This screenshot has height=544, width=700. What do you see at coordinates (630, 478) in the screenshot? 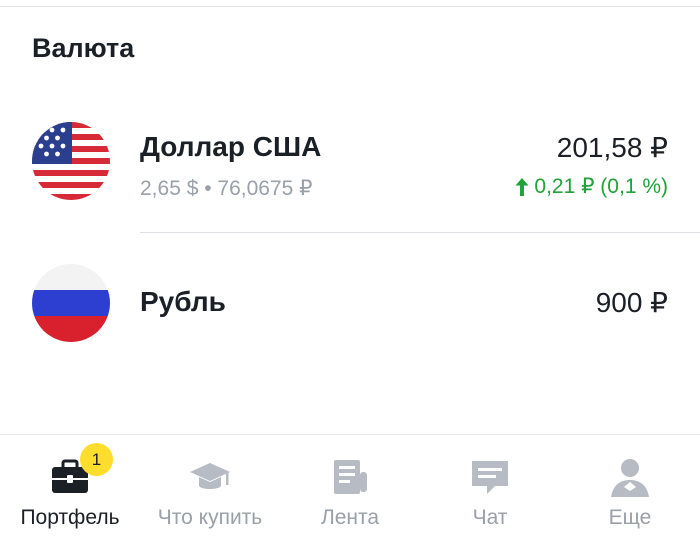
I see `profile-icon` at bounding box center [630, 478].